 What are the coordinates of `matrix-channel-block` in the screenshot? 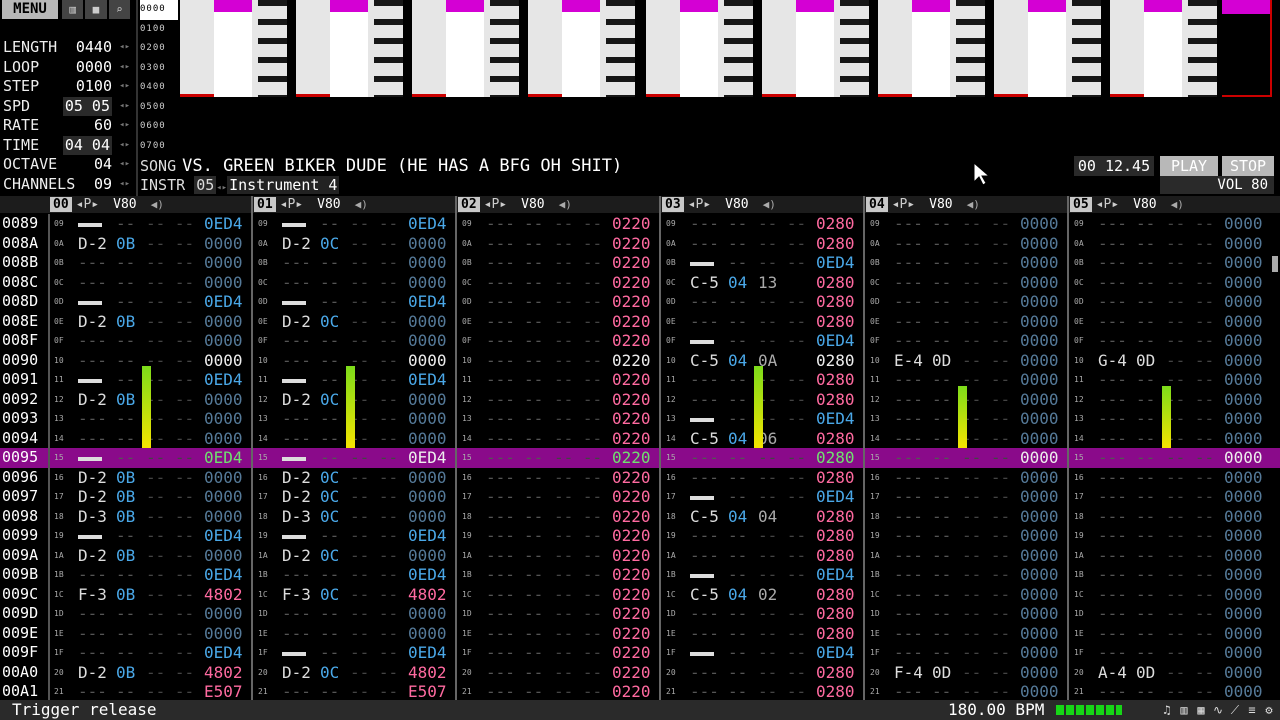 It's located at (931, 48).